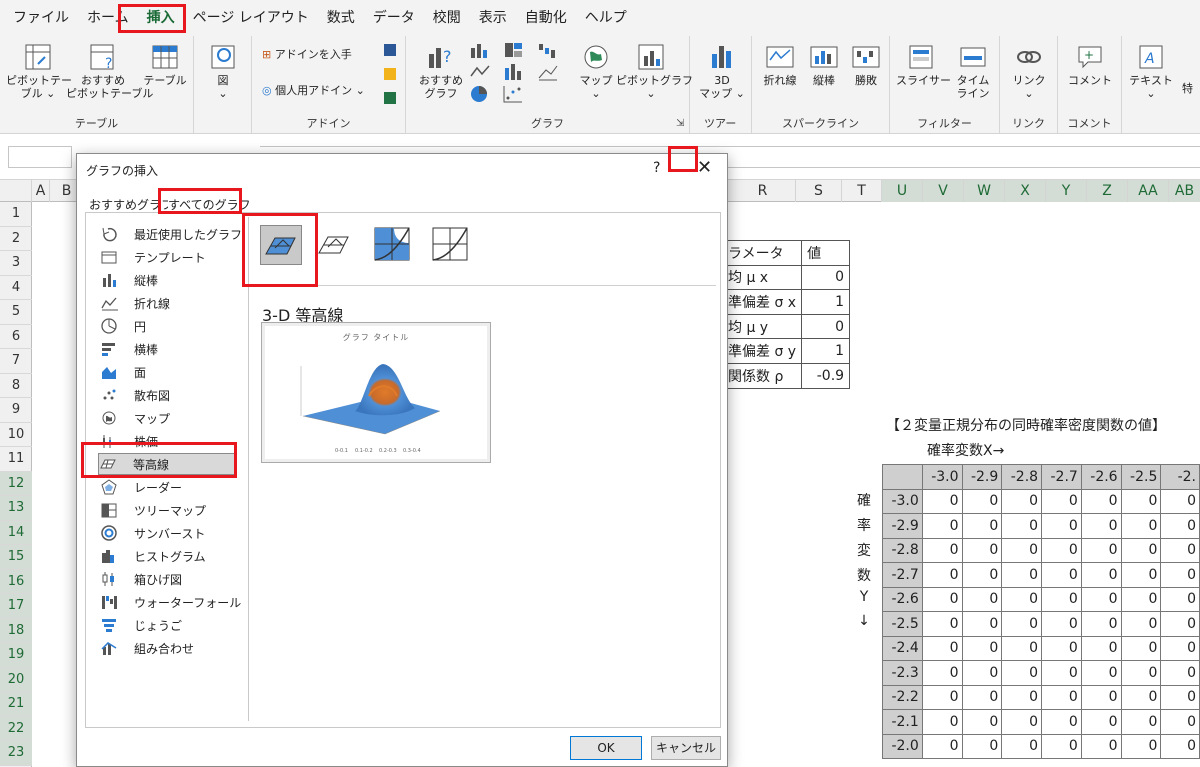 Image resolution: width=1200 pixels, height=767 pixels. I want to click on pivotchart-button: ピボットグラフ ⌄, so click(654, 71).